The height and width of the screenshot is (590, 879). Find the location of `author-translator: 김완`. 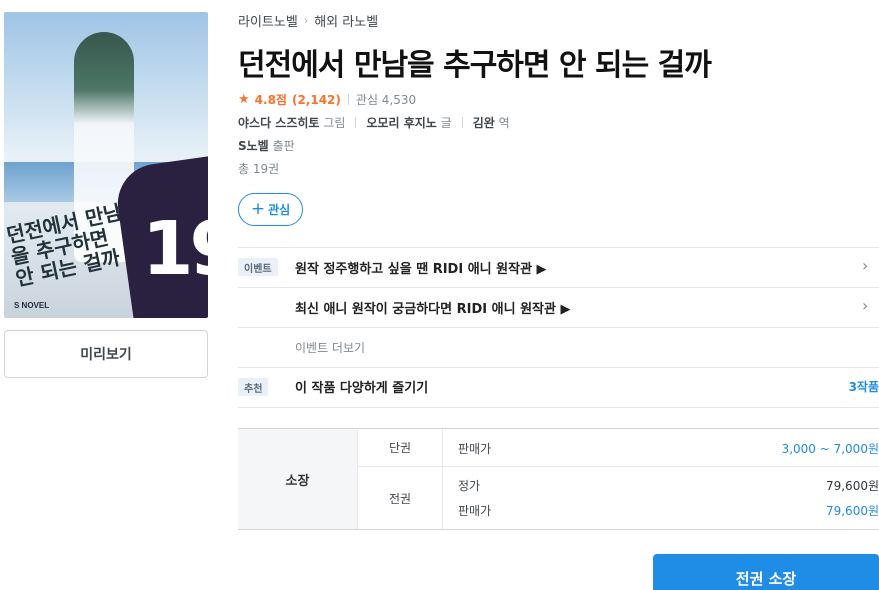

author-translator: 김완 is located at coordinates (484, 123).